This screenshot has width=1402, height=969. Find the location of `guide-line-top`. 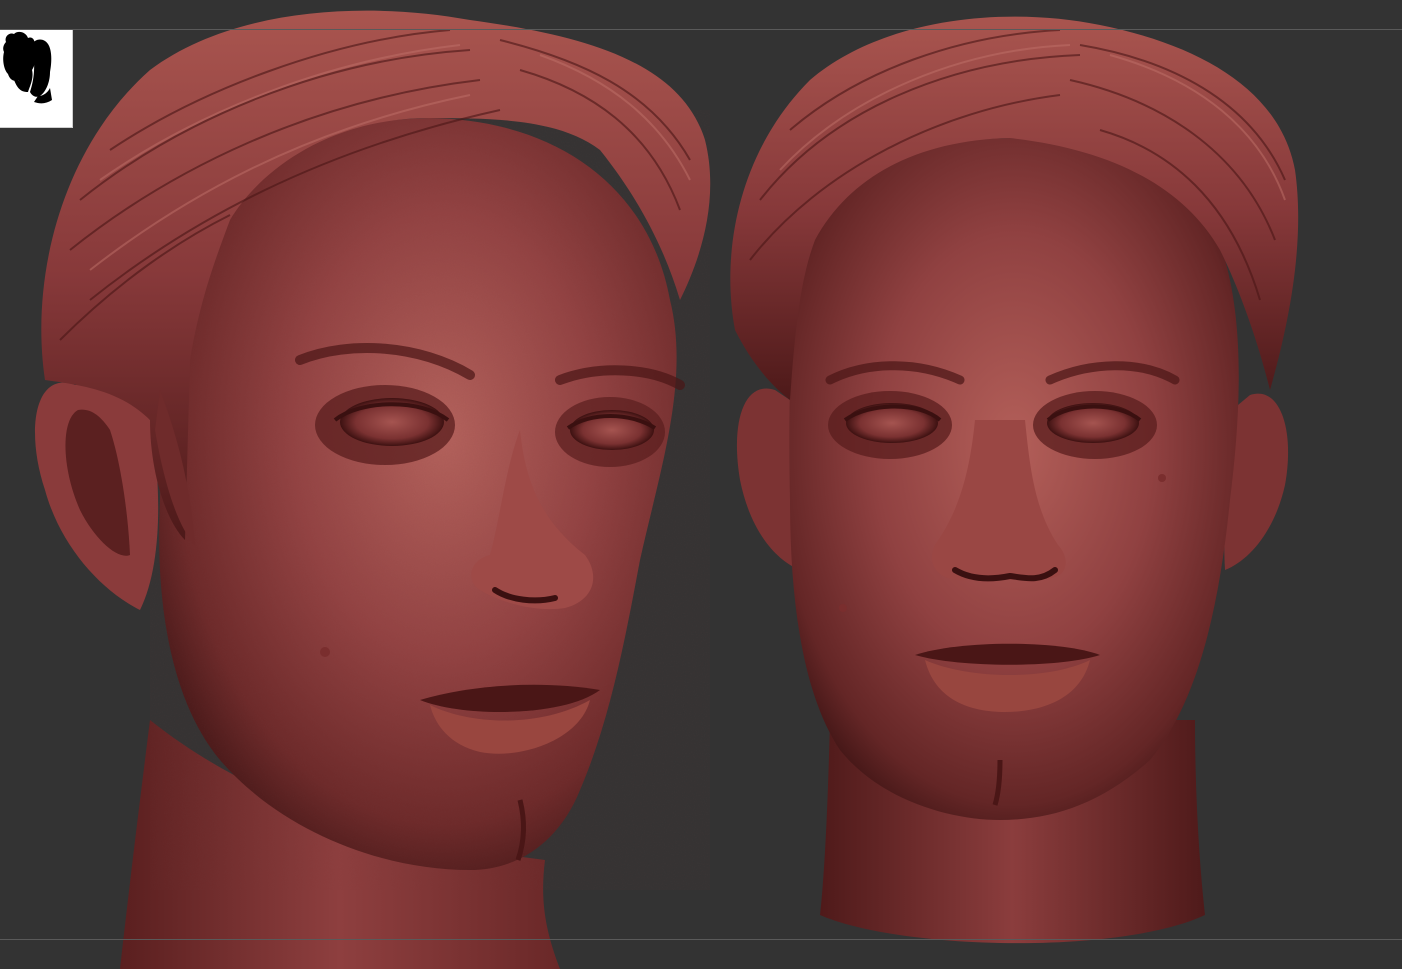

guide-line-top is located at coordinates (701, 29).